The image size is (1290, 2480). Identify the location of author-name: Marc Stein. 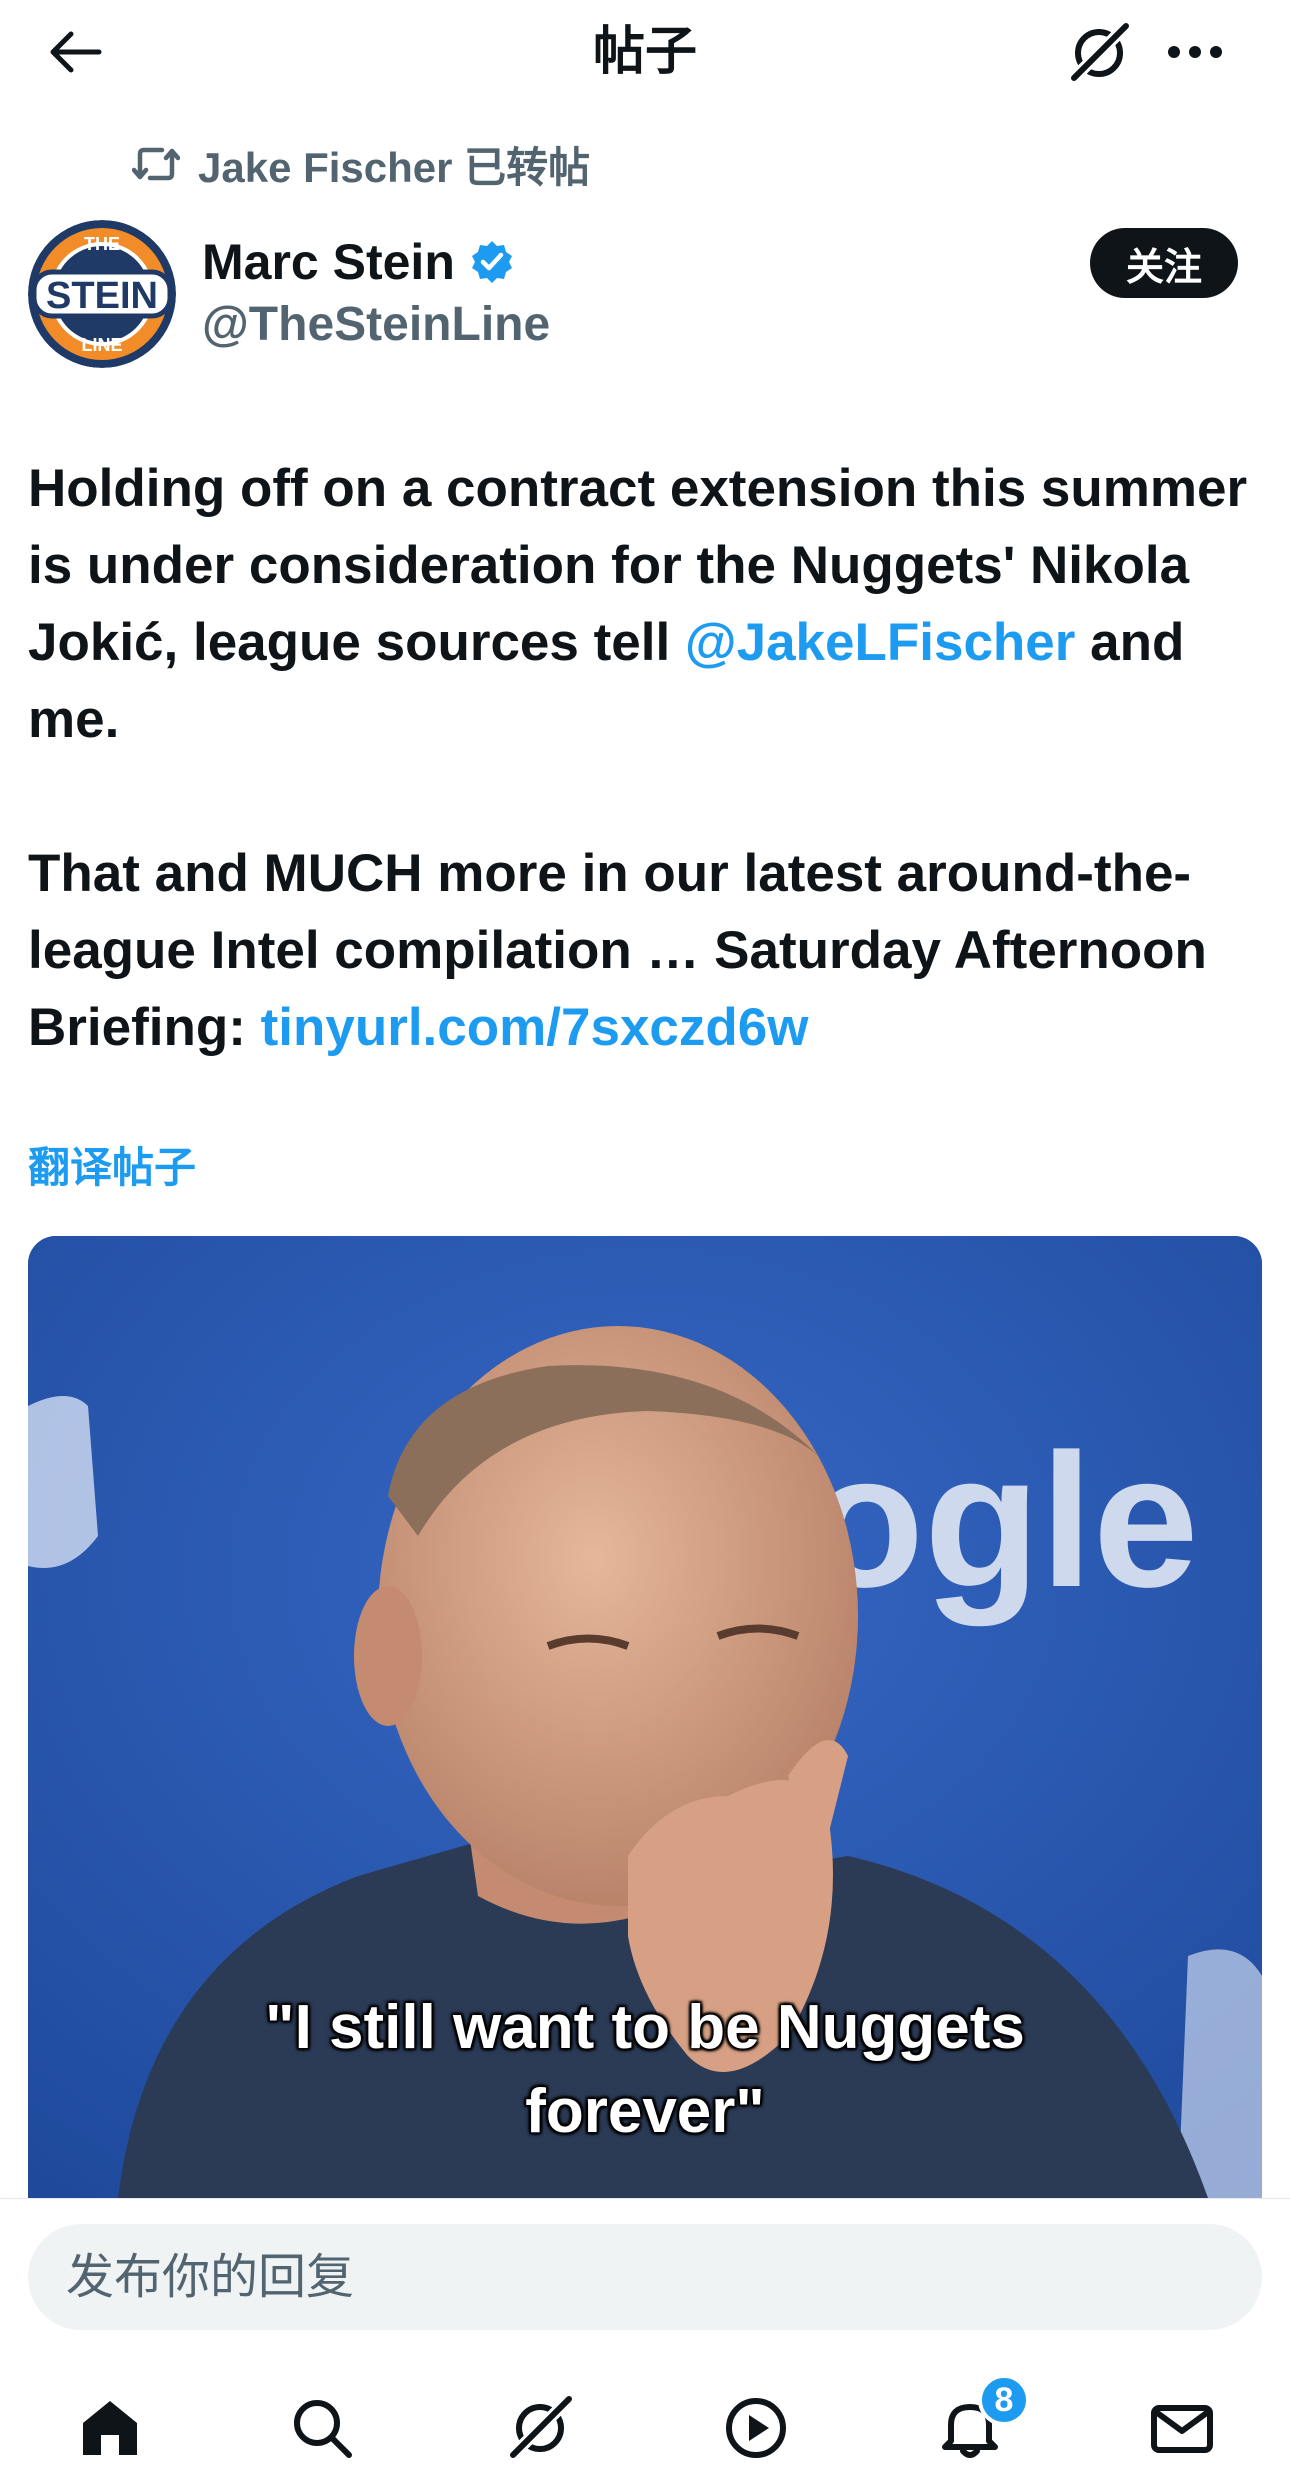
(358, 262).